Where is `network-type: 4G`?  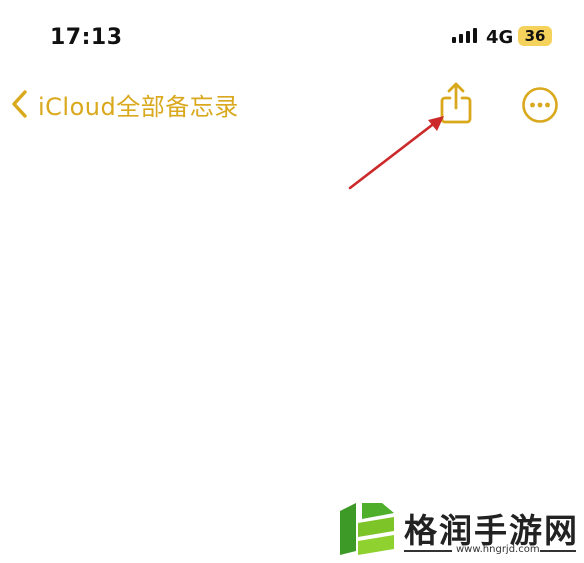
network-type: 4G is located at coordinates (500, 37).